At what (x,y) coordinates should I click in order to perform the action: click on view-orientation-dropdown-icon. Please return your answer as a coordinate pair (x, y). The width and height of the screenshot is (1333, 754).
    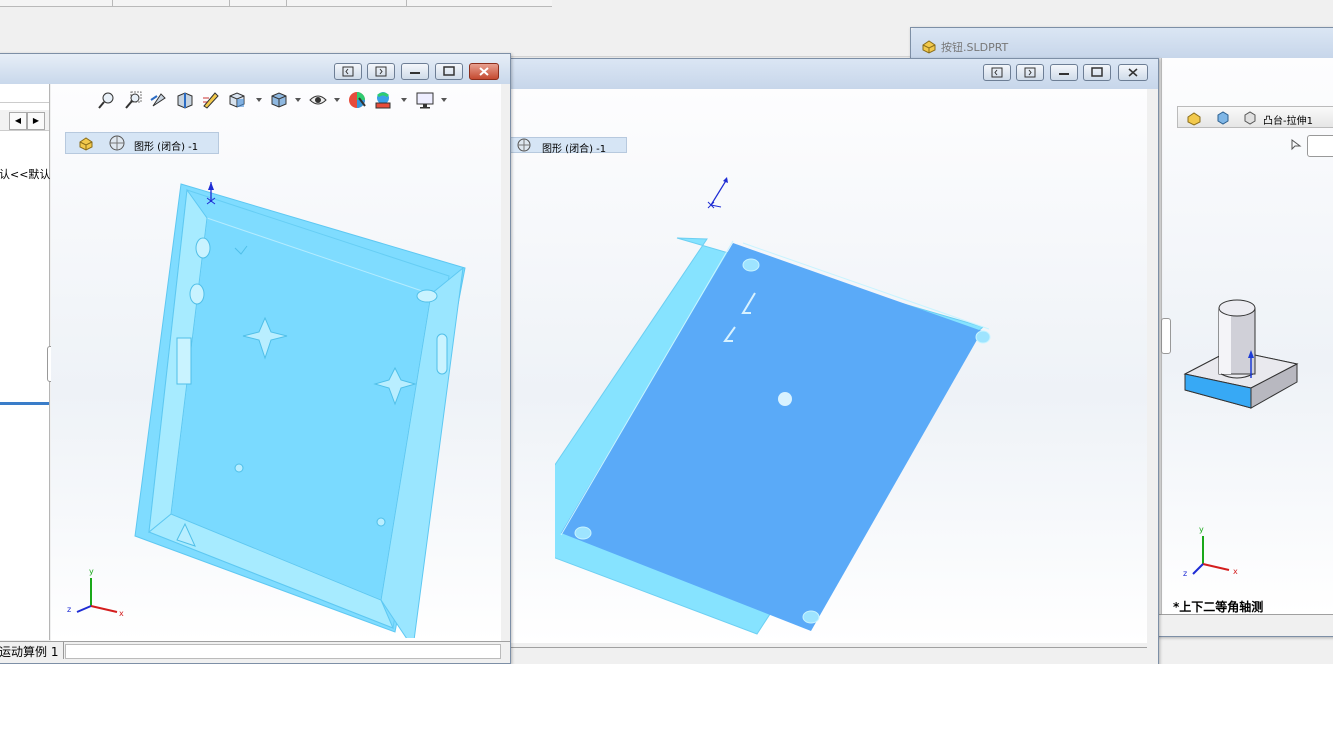
    Looking at the image, I should click on (259, 100).